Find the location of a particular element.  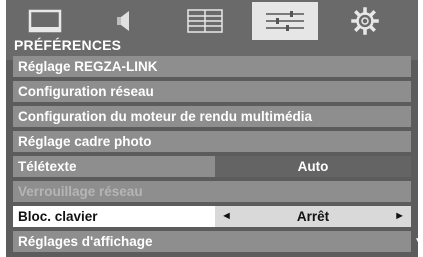

setup-icon is located at coordinates (205, 21).